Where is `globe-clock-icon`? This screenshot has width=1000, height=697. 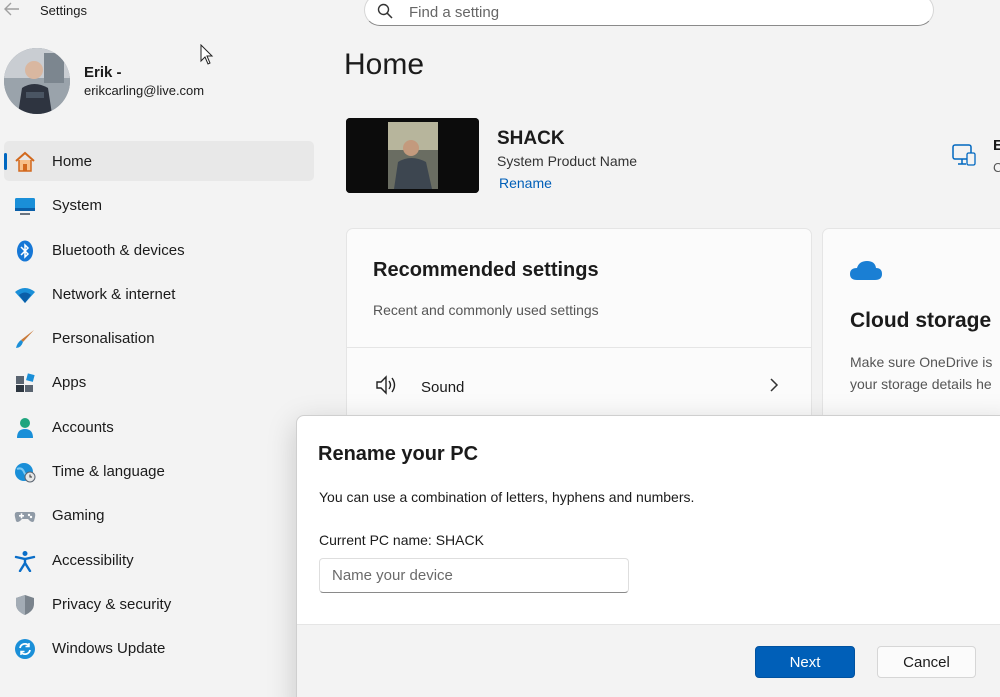
globe-clock-icon is located at coordinates (25, 472).